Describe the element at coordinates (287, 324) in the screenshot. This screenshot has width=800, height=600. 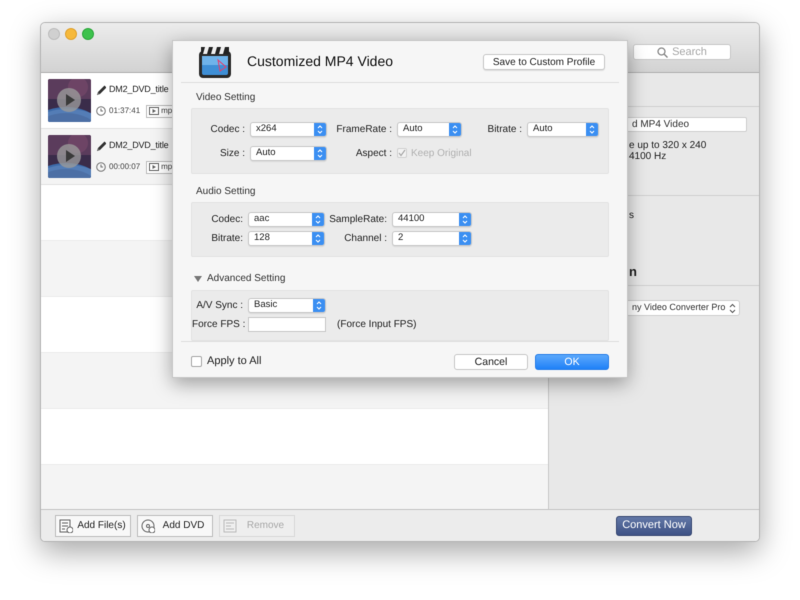
I see `input-field` at that location.